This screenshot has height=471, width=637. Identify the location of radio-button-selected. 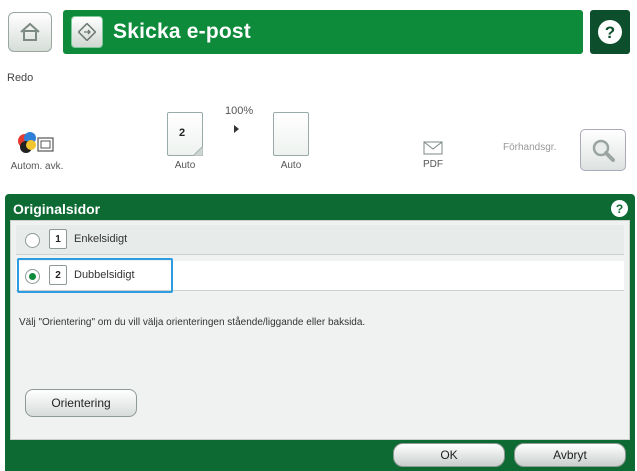
(32, 276).